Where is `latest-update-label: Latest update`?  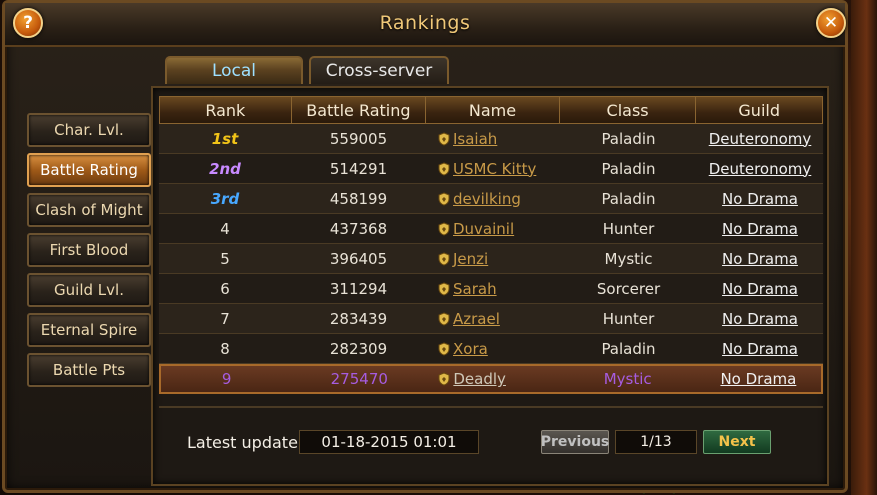
latest-update-label: Latest update is located at coordinates (242, 442).